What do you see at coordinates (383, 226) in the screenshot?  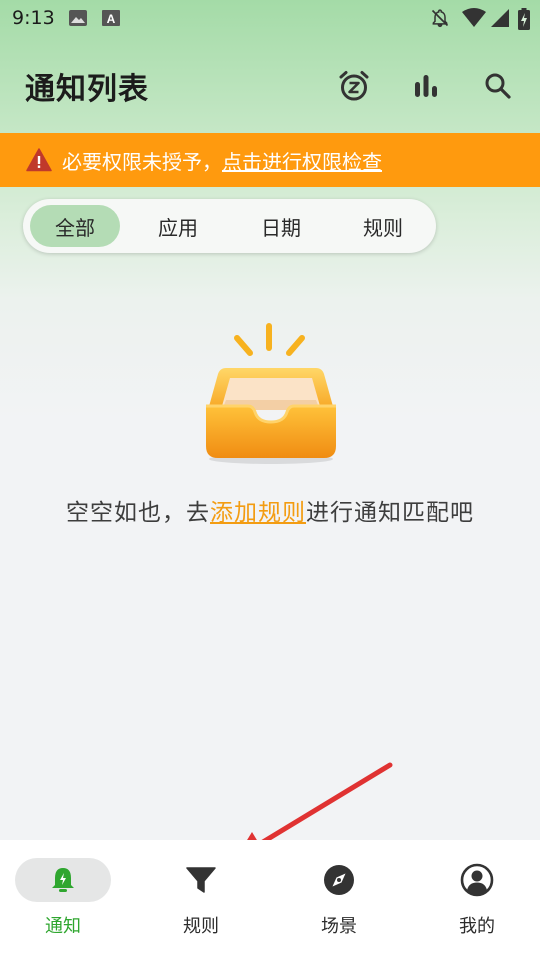 I see `tab-rule: 规则` at bounding box center [383, 226].